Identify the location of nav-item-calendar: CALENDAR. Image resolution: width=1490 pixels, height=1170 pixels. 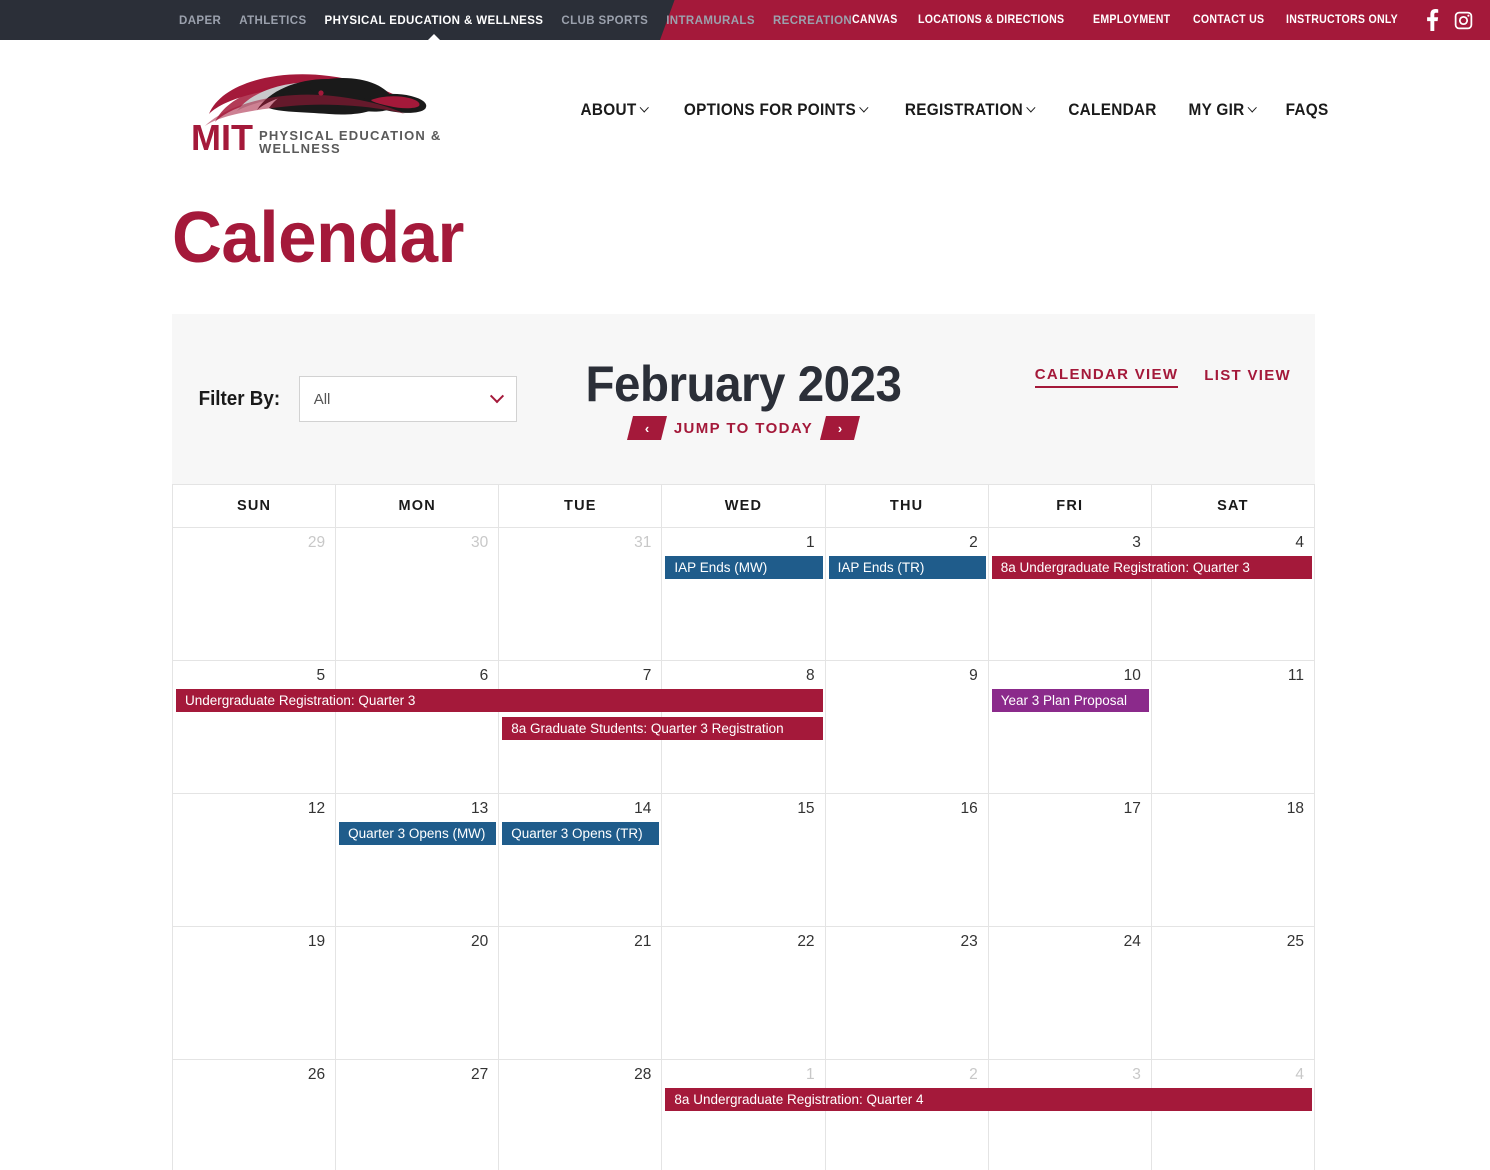
(1112, 110).